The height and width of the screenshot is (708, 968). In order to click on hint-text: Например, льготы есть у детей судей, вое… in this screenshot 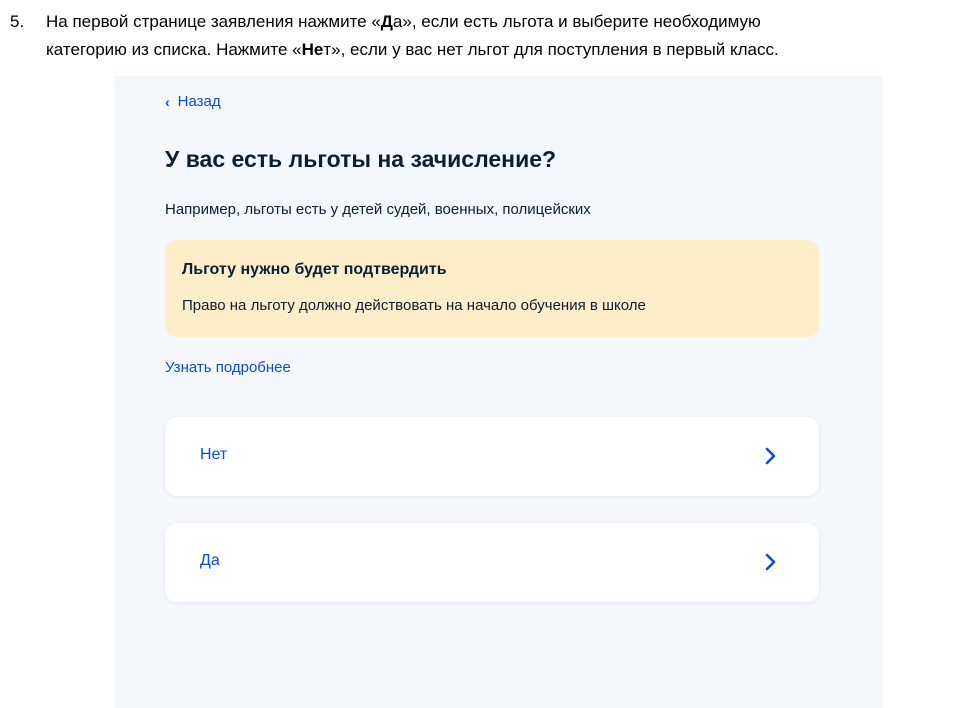, I will do `click(378, 209)`.